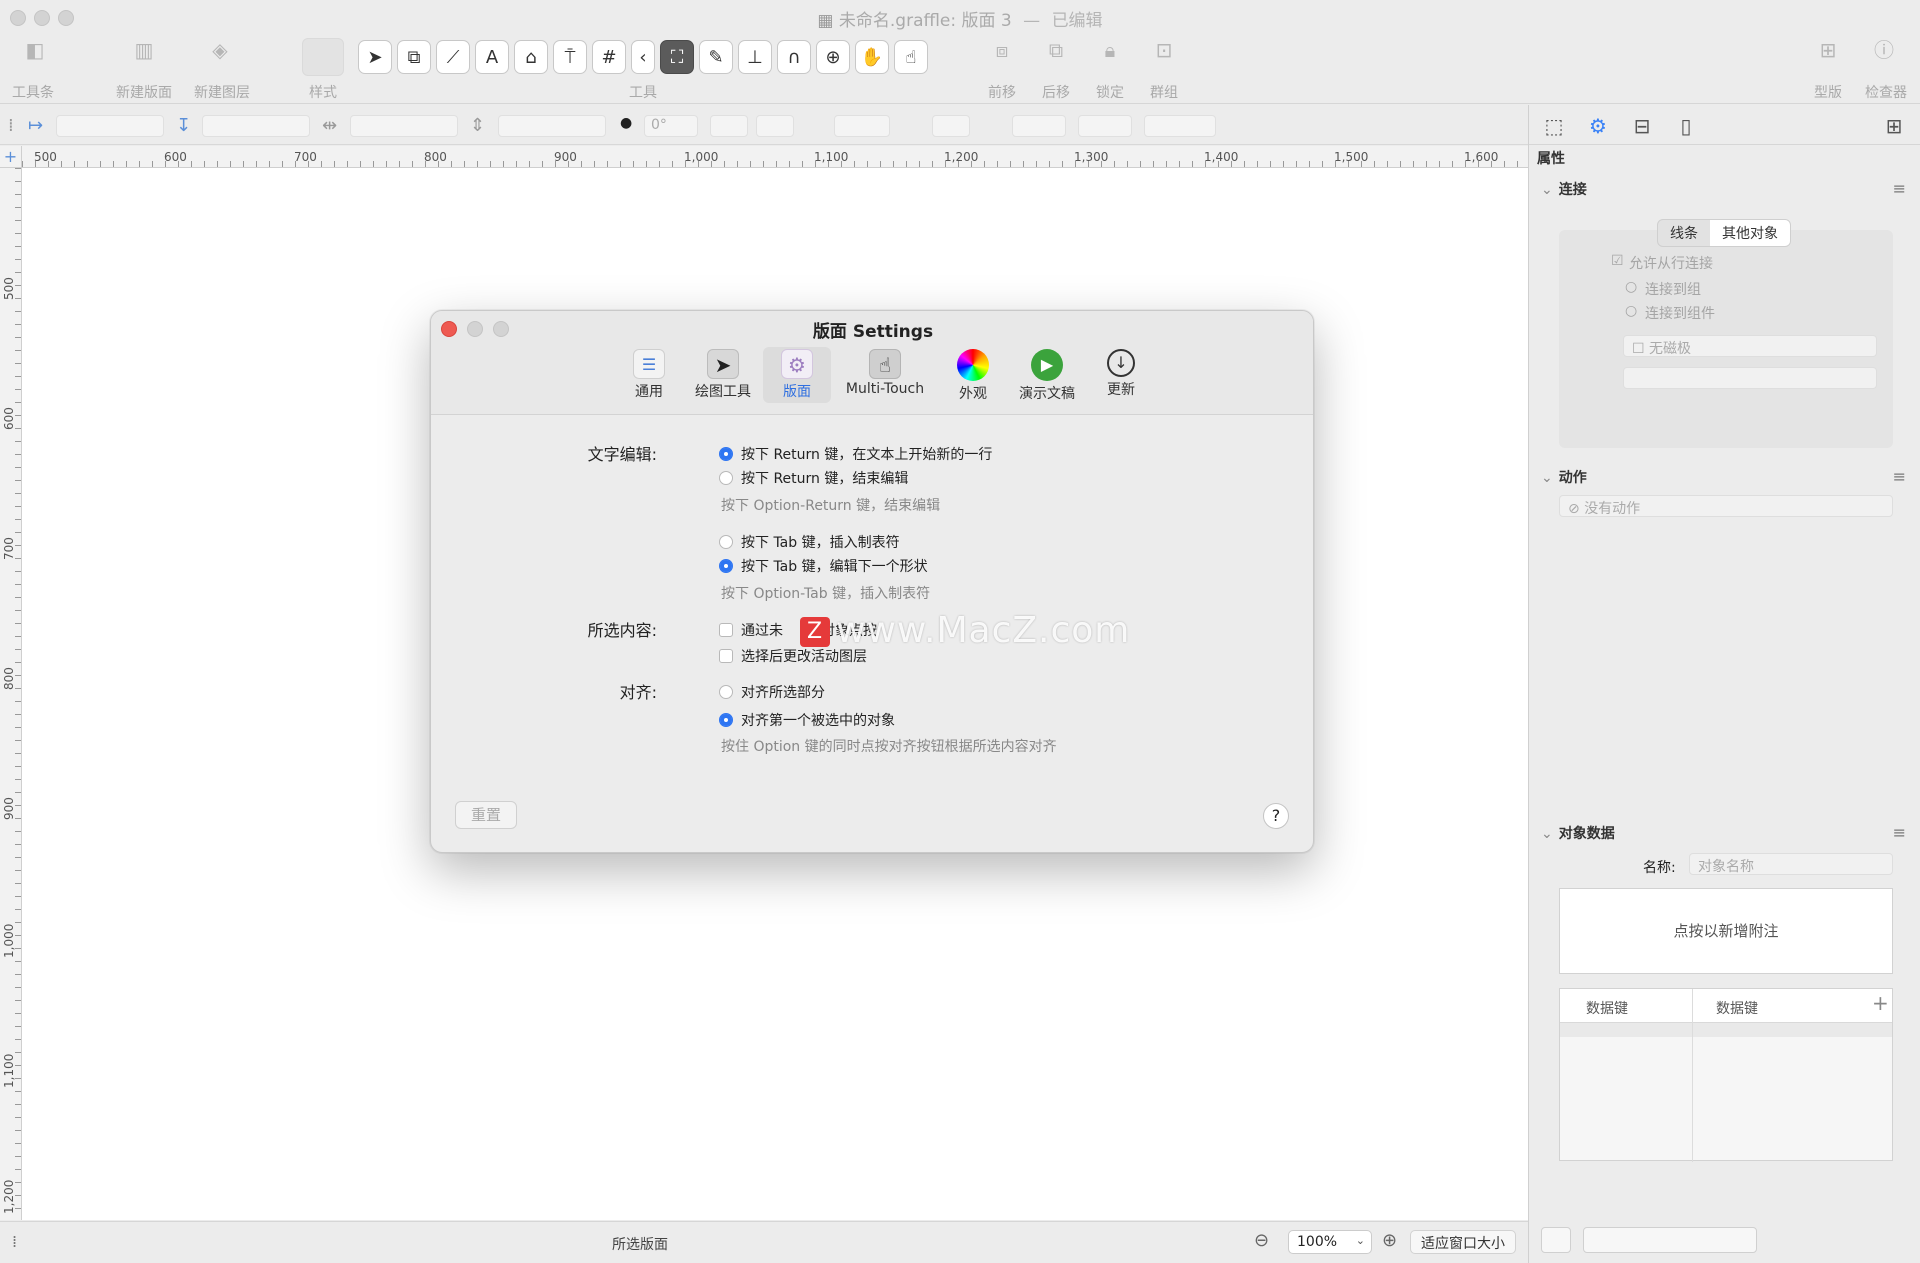  I want to click on group-button: ⊡, so click(1164, 53).